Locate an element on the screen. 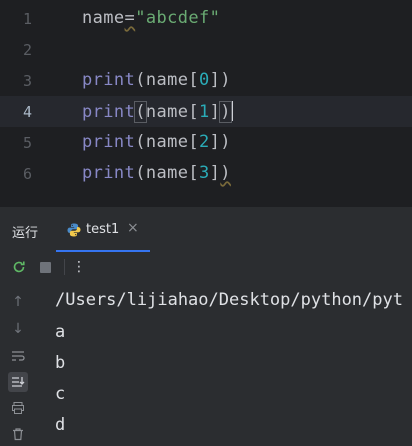 The image size is (412, 446). print-icon is located at coordinates (18, 408).